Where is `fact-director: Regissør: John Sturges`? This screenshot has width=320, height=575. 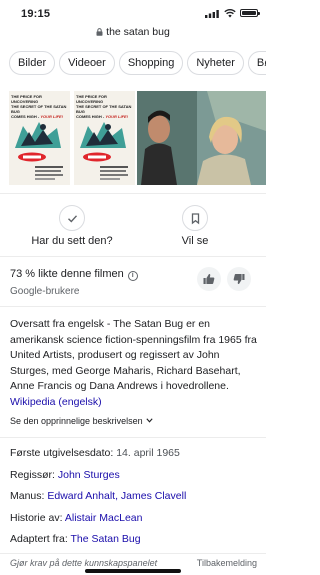 fact-director: Regissør: John Sturges is located at coordinates (65, 475).